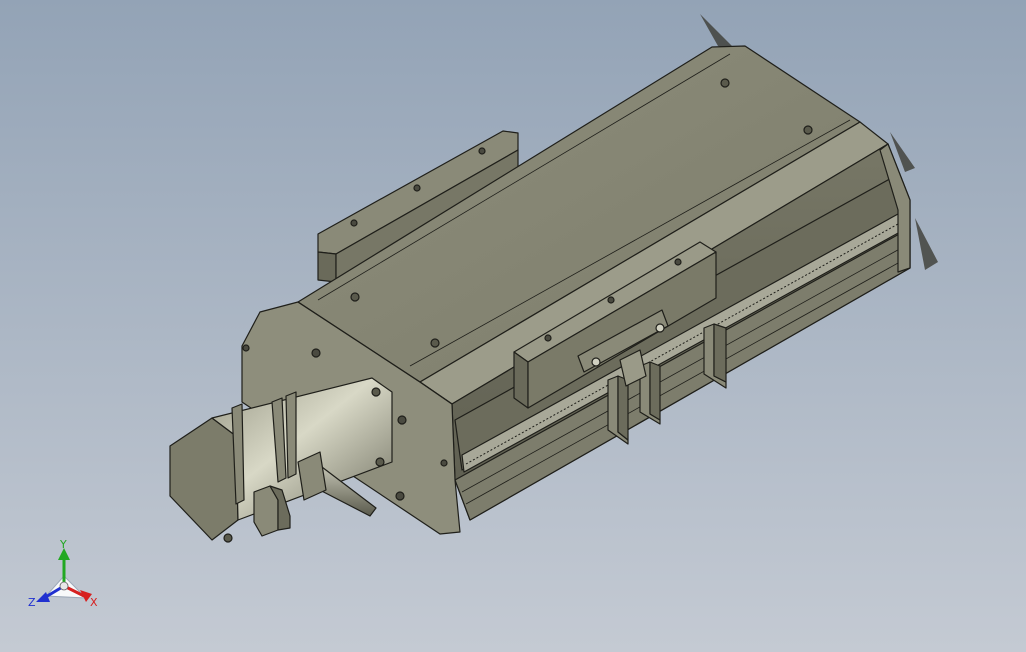 The width and height of the screenshot is (1026, 652). Describe the element at coordinates (63, 544) in the screenshot. I see `y-axis-label: Y` at that location.